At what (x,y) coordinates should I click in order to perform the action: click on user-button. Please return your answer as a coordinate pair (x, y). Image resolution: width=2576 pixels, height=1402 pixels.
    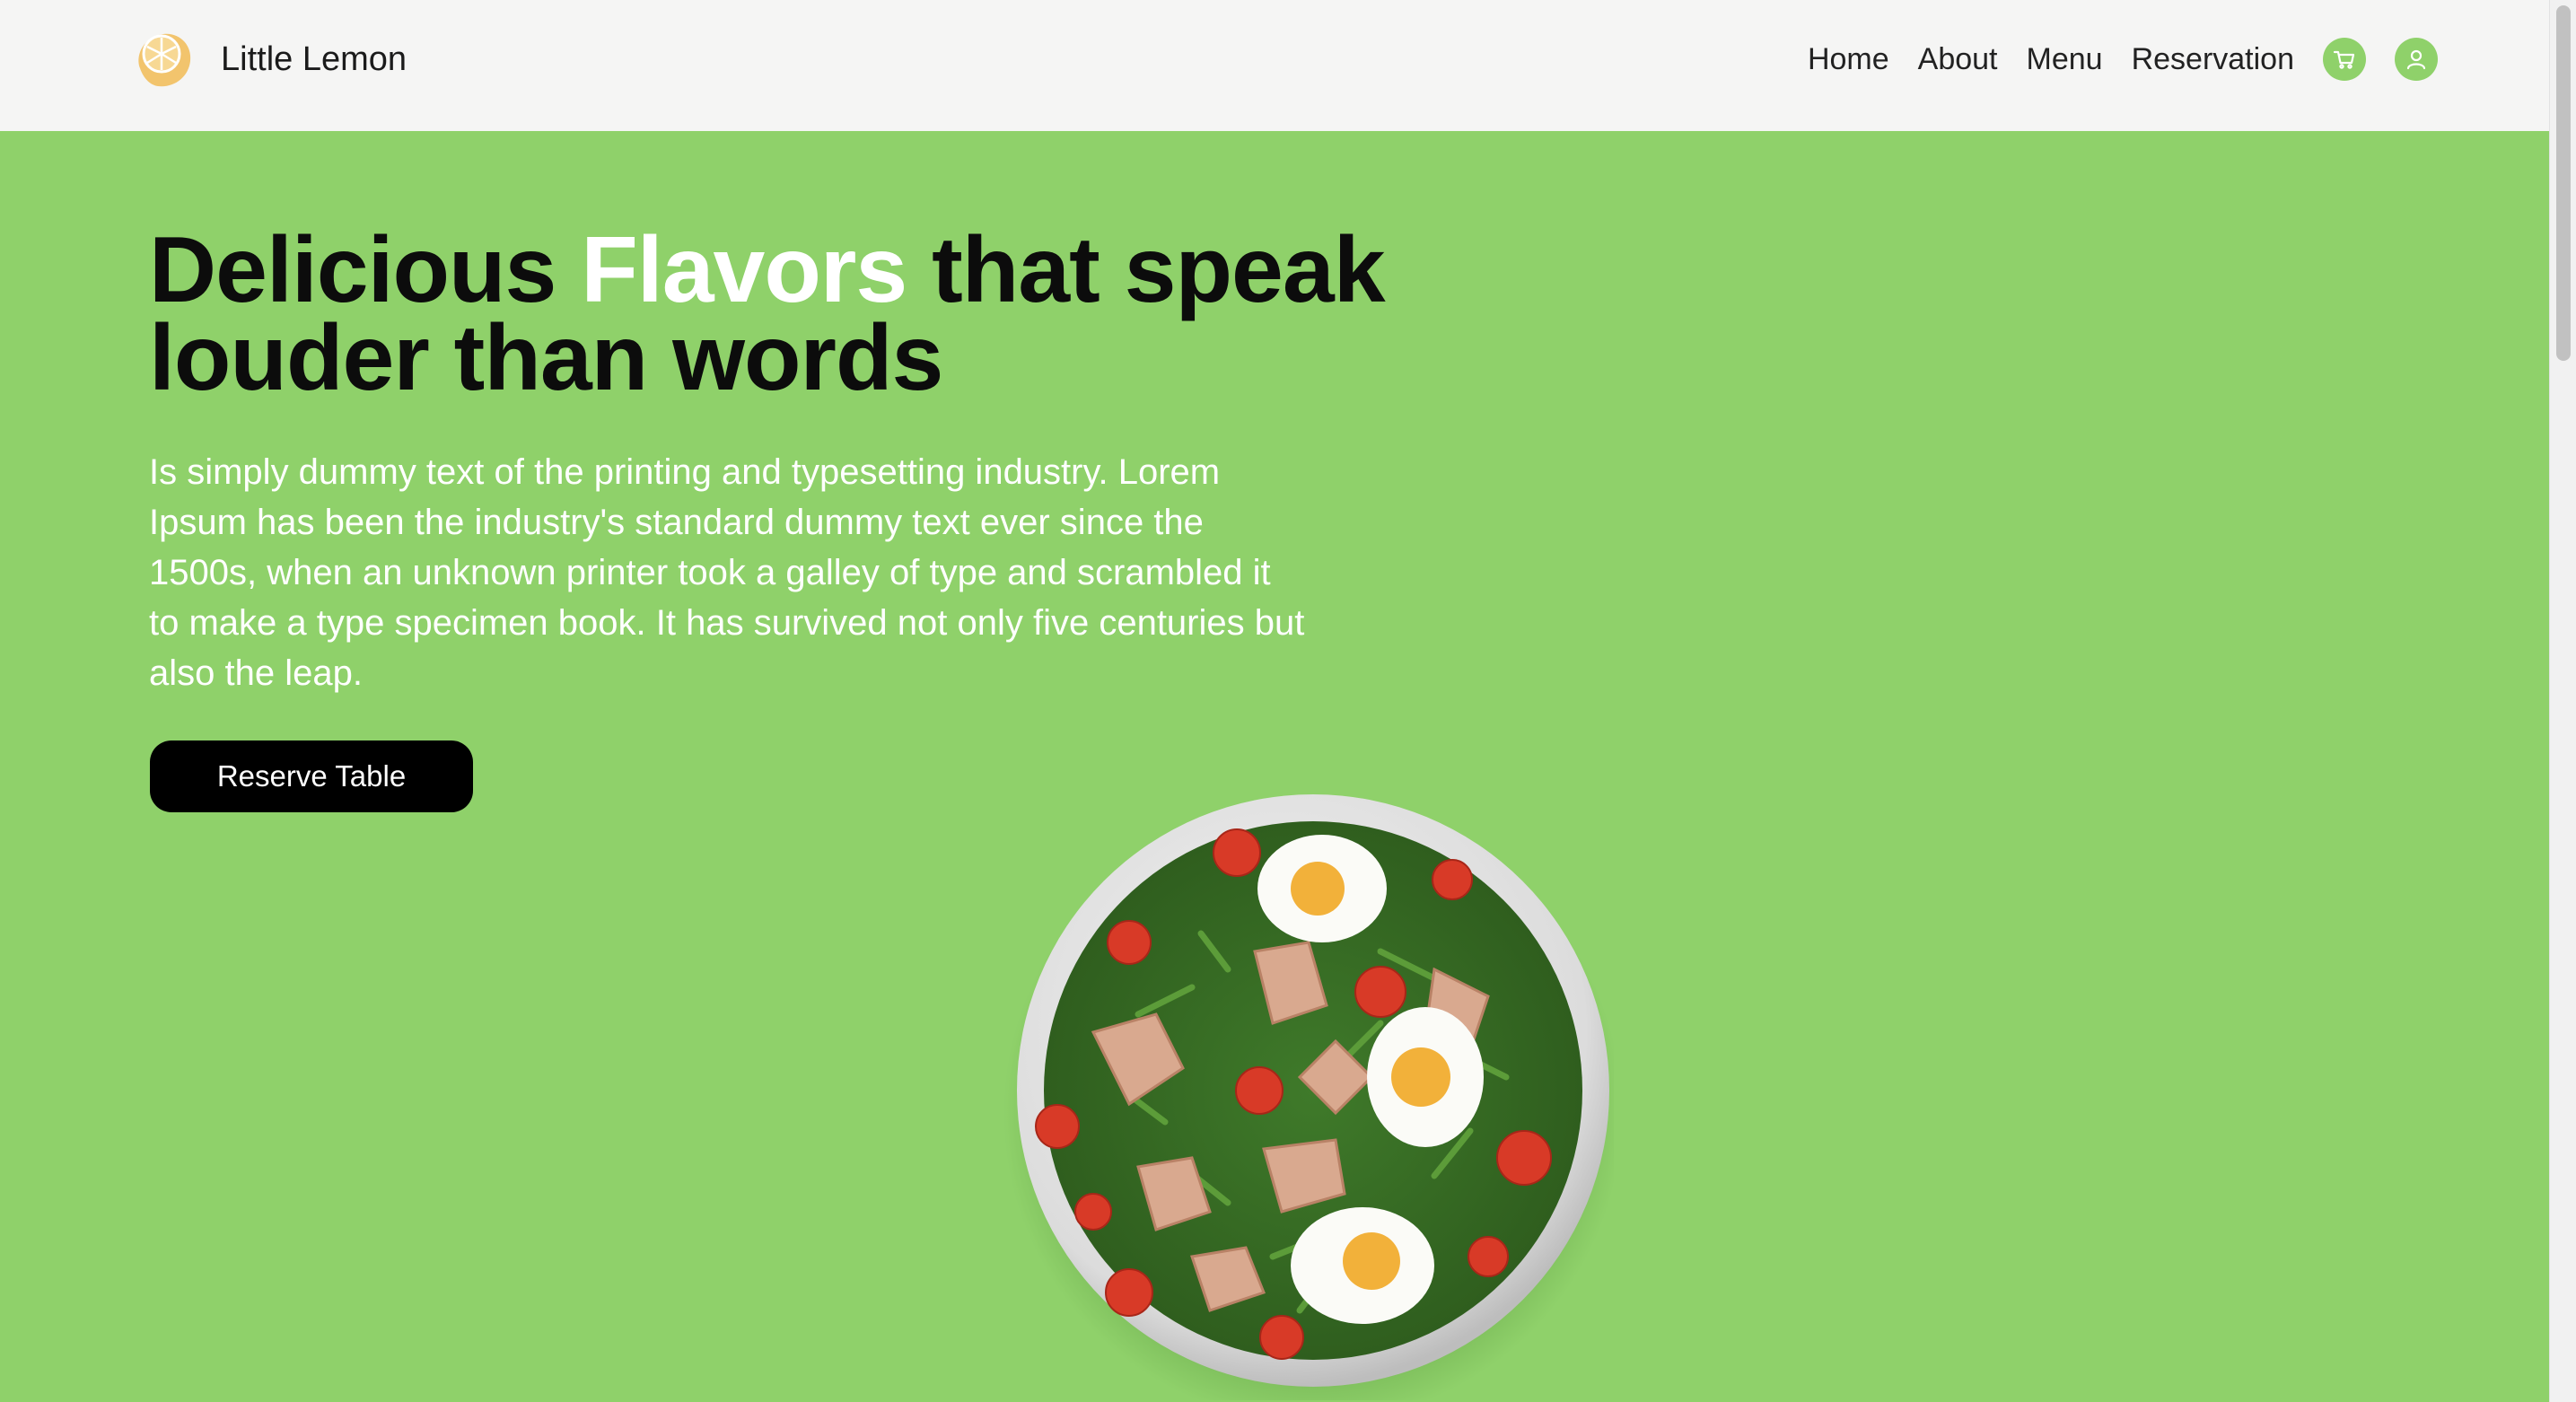
    Looking at the image, I should click on (2416, 59).